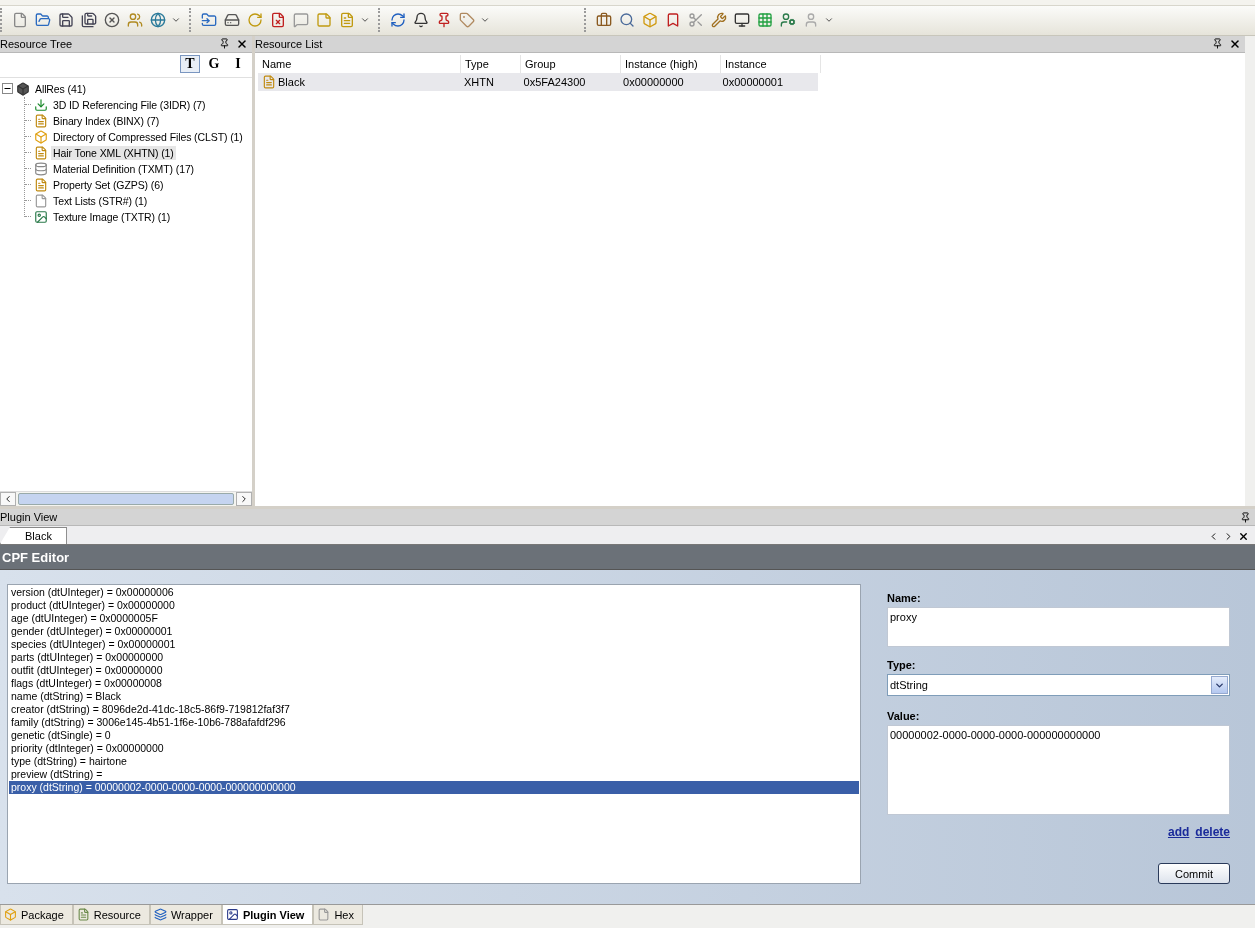 The image size is (1255, 928). I want to click on field-label: Type:, so click(902, 665).